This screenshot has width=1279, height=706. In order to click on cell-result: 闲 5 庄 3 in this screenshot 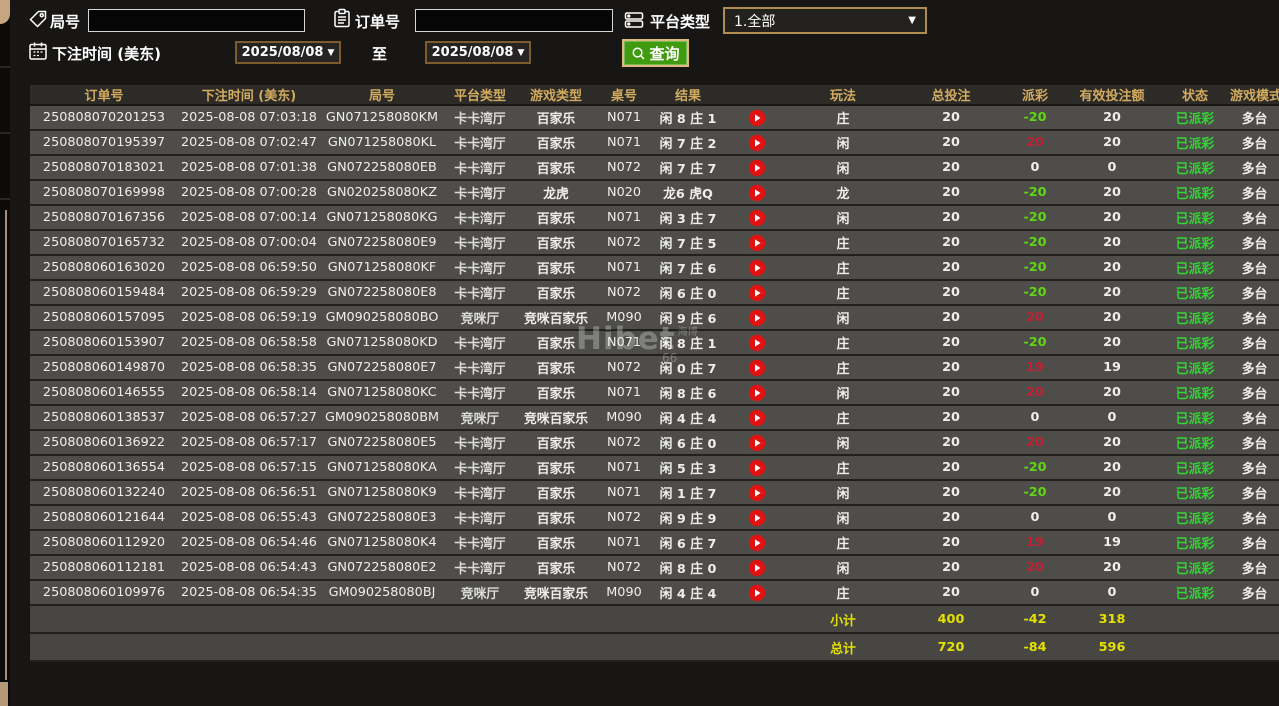, I will do `click(688, 468)`.